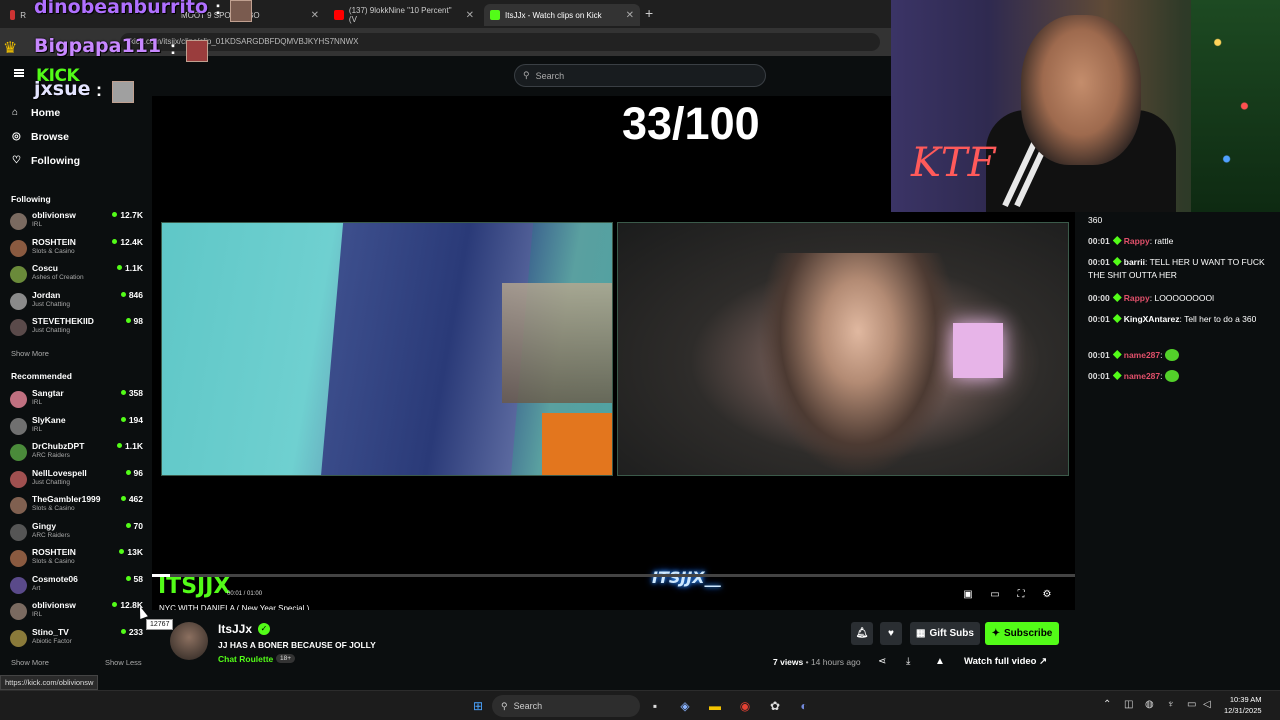 The width and height of the screenshot is (1280, 720). Describe the element at coordinates (78, 276) in the screenshot. I see `sidebar-channel: Coscu Ashes of Creation 1.1K` at that location.